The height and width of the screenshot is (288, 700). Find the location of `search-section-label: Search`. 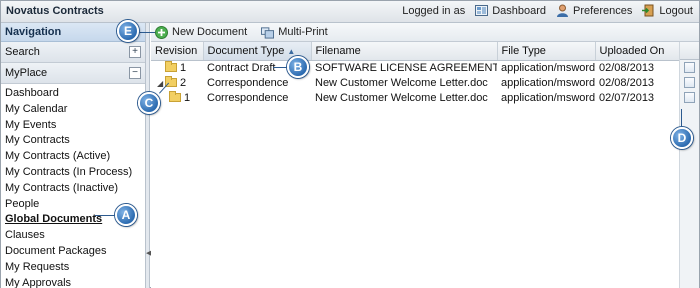

search-section-label: Search is located at coordinates (22, 52).